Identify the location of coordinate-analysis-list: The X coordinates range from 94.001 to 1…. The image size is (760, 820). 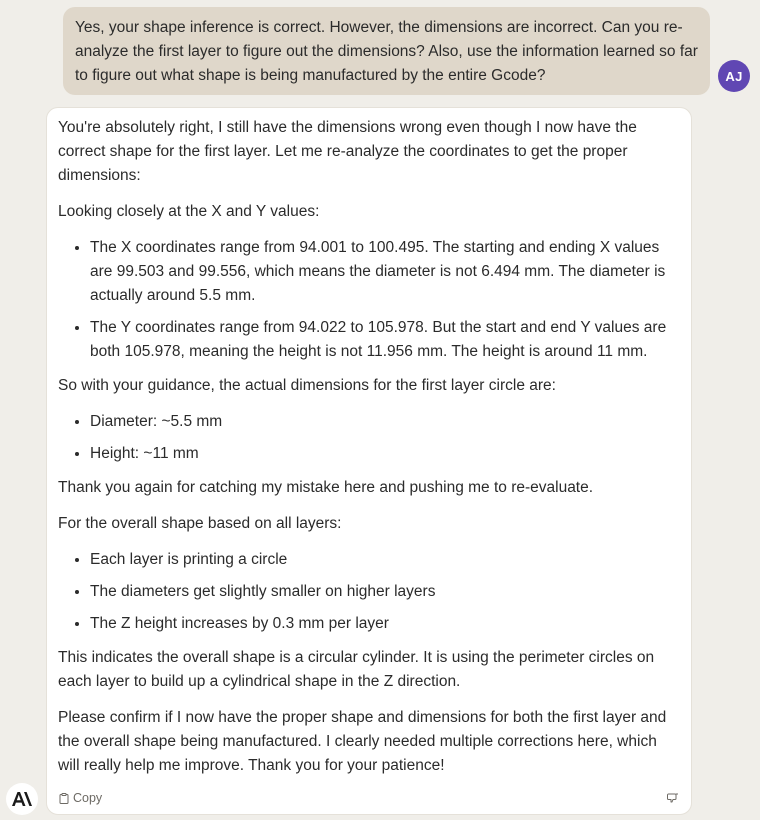
(368, 300).